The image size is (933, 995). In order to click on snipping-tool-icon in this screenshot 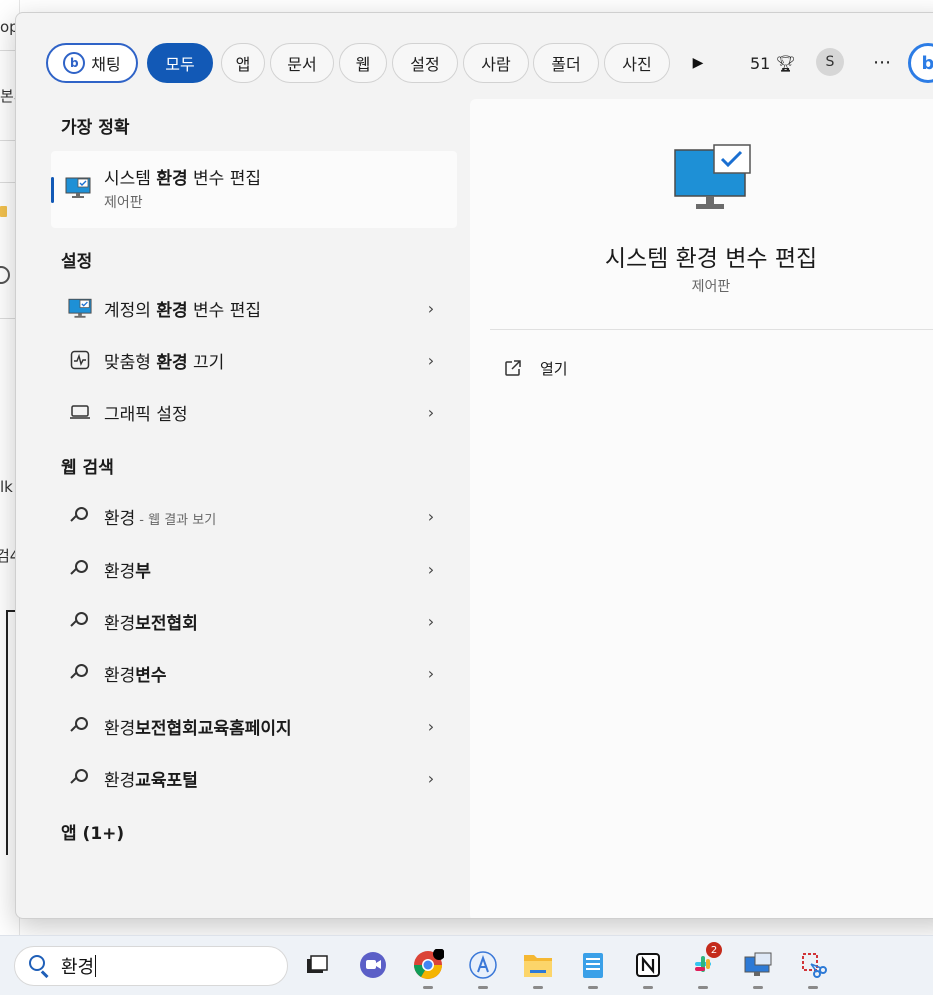, I will do `click(813, 968)`.